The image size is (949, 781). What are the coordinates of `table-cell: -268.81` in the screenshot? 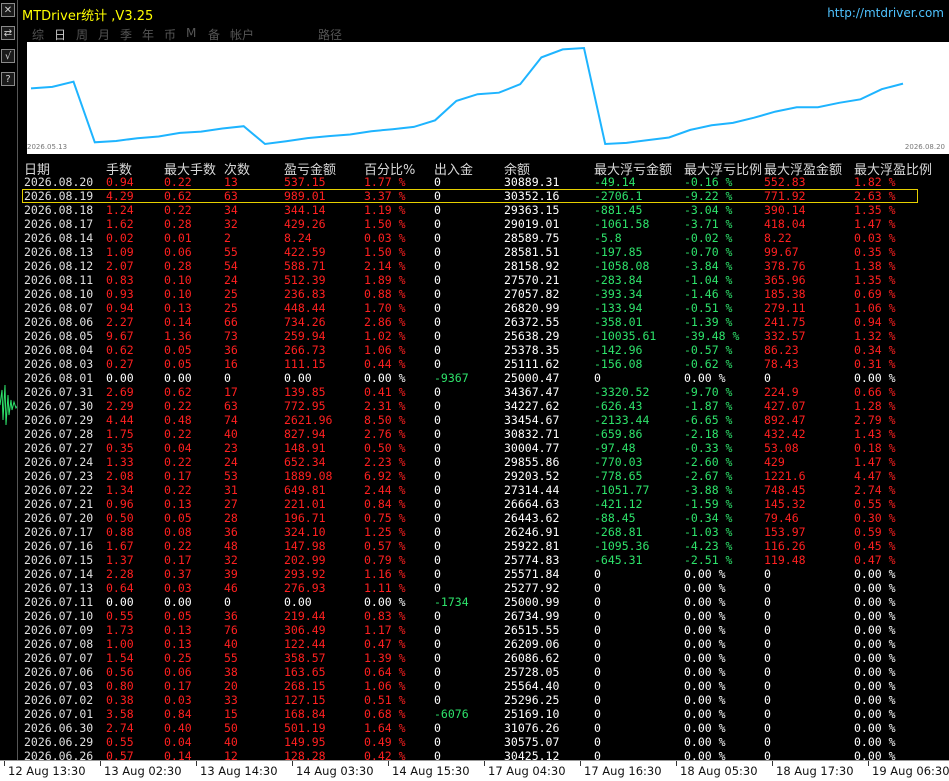 It's located at (618, 532).